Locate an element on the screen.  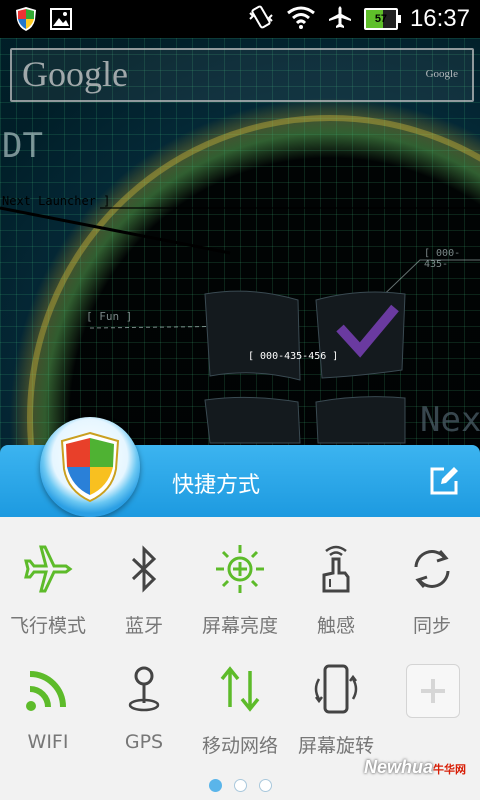
security-shield-badge is located at coordinates (90, 467).